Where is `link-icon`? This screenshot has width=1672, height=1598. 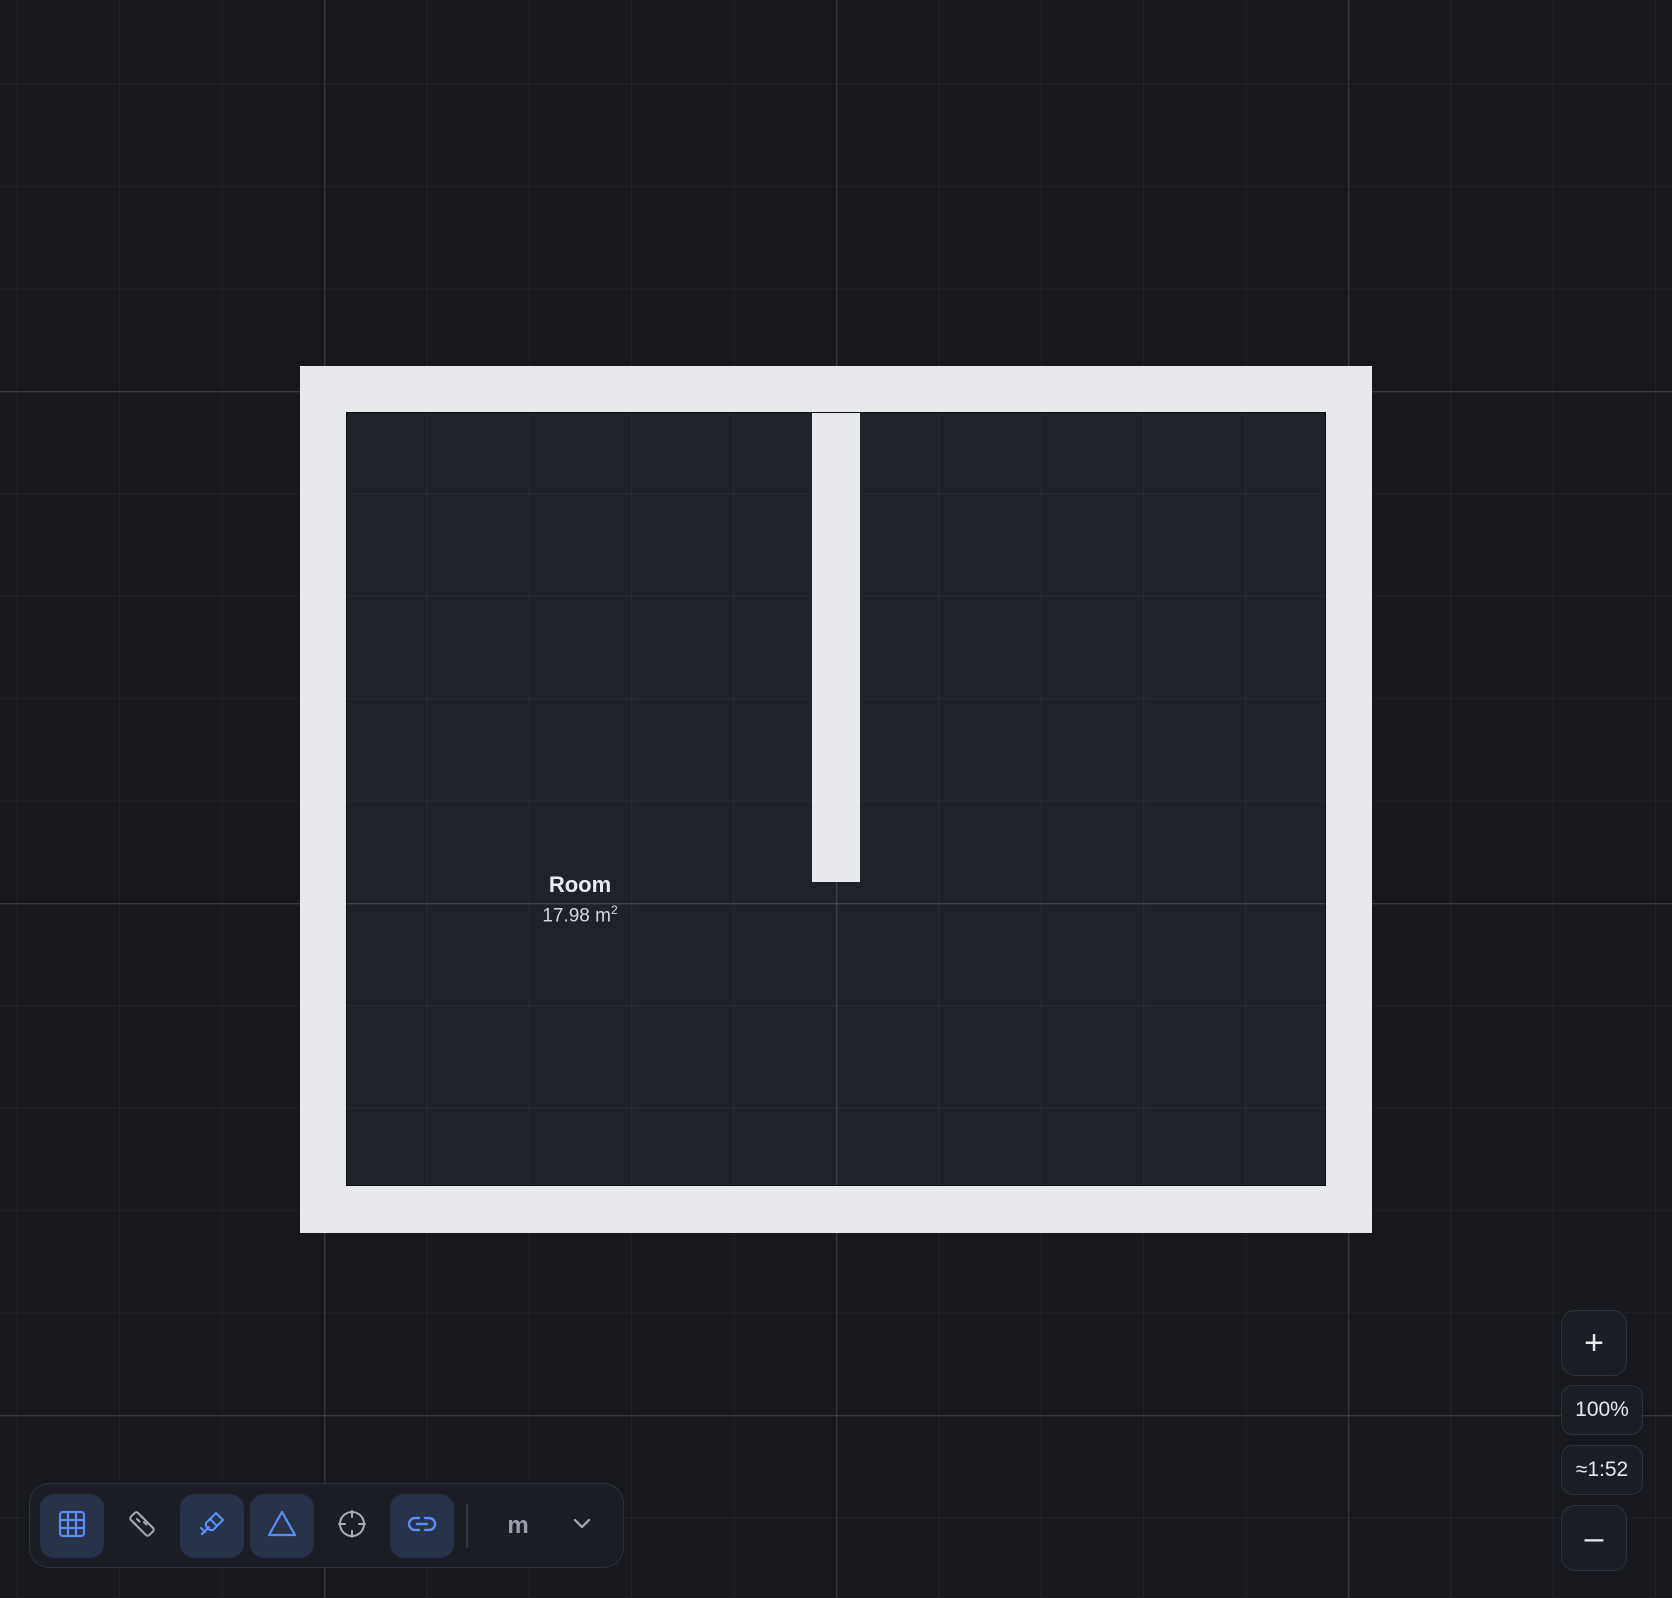 link-icon is located at coordinates (422, 1526).